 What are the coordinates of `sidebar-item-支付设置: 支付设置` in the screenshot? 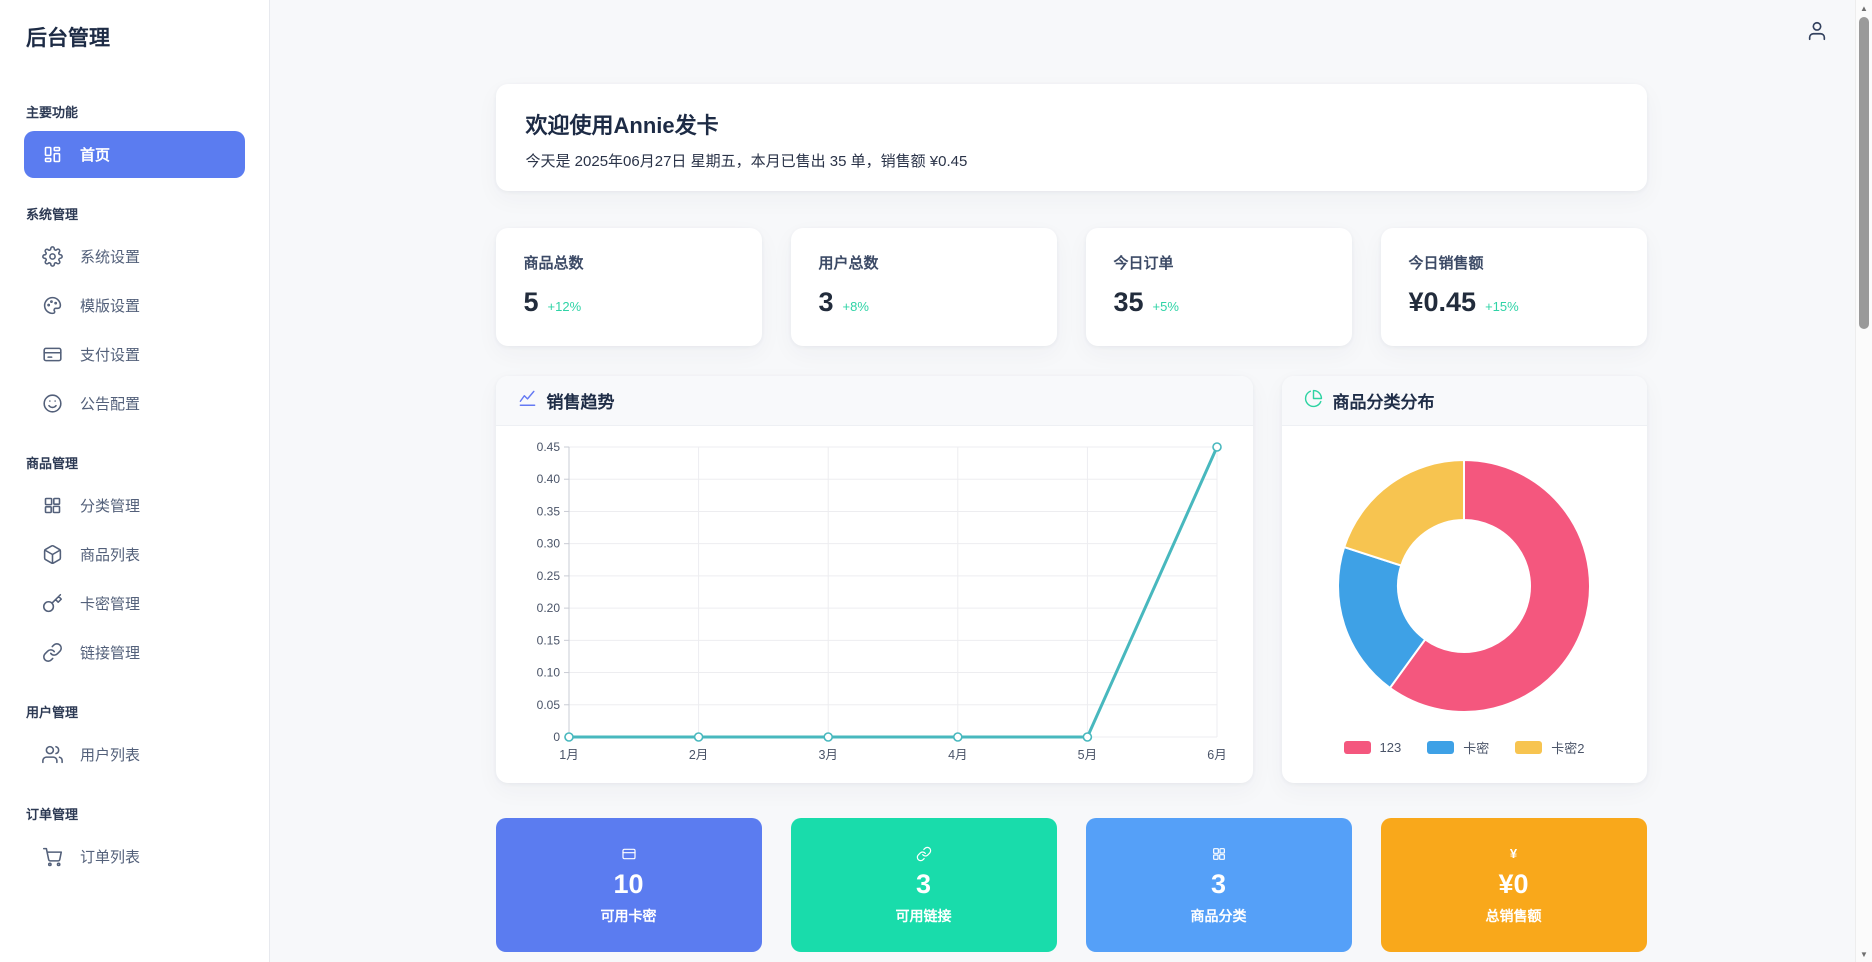 It's located at (134, 354).